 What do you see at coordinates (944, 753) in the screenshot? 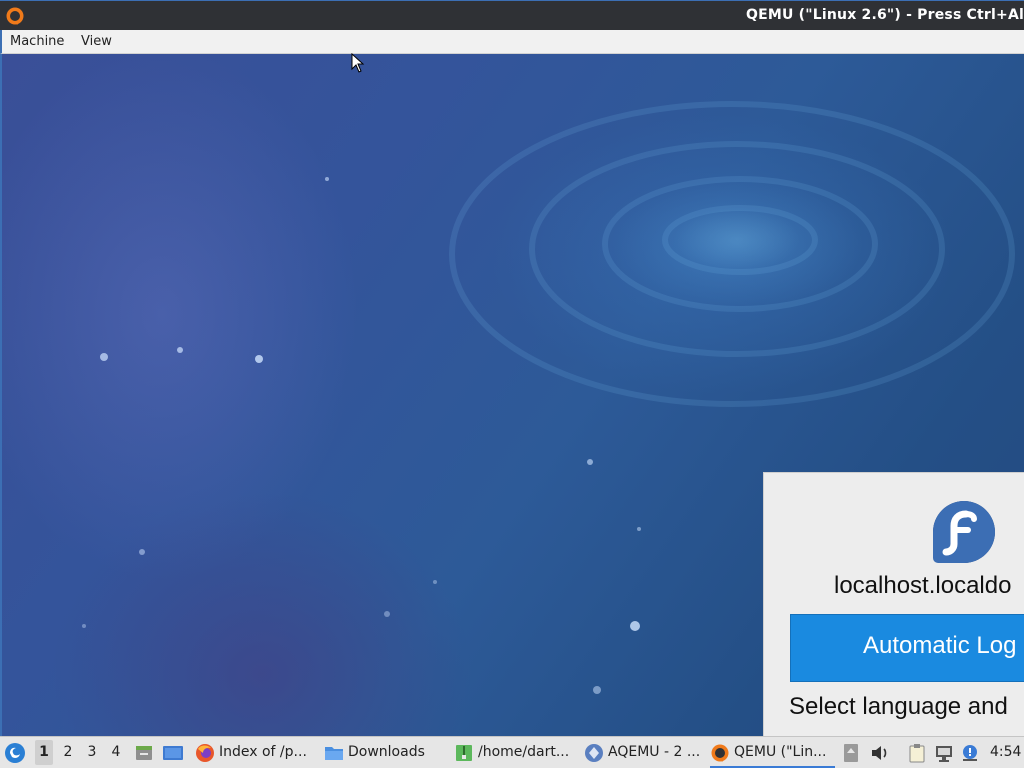
I see `network-icon` at bounding box center [944, 753].